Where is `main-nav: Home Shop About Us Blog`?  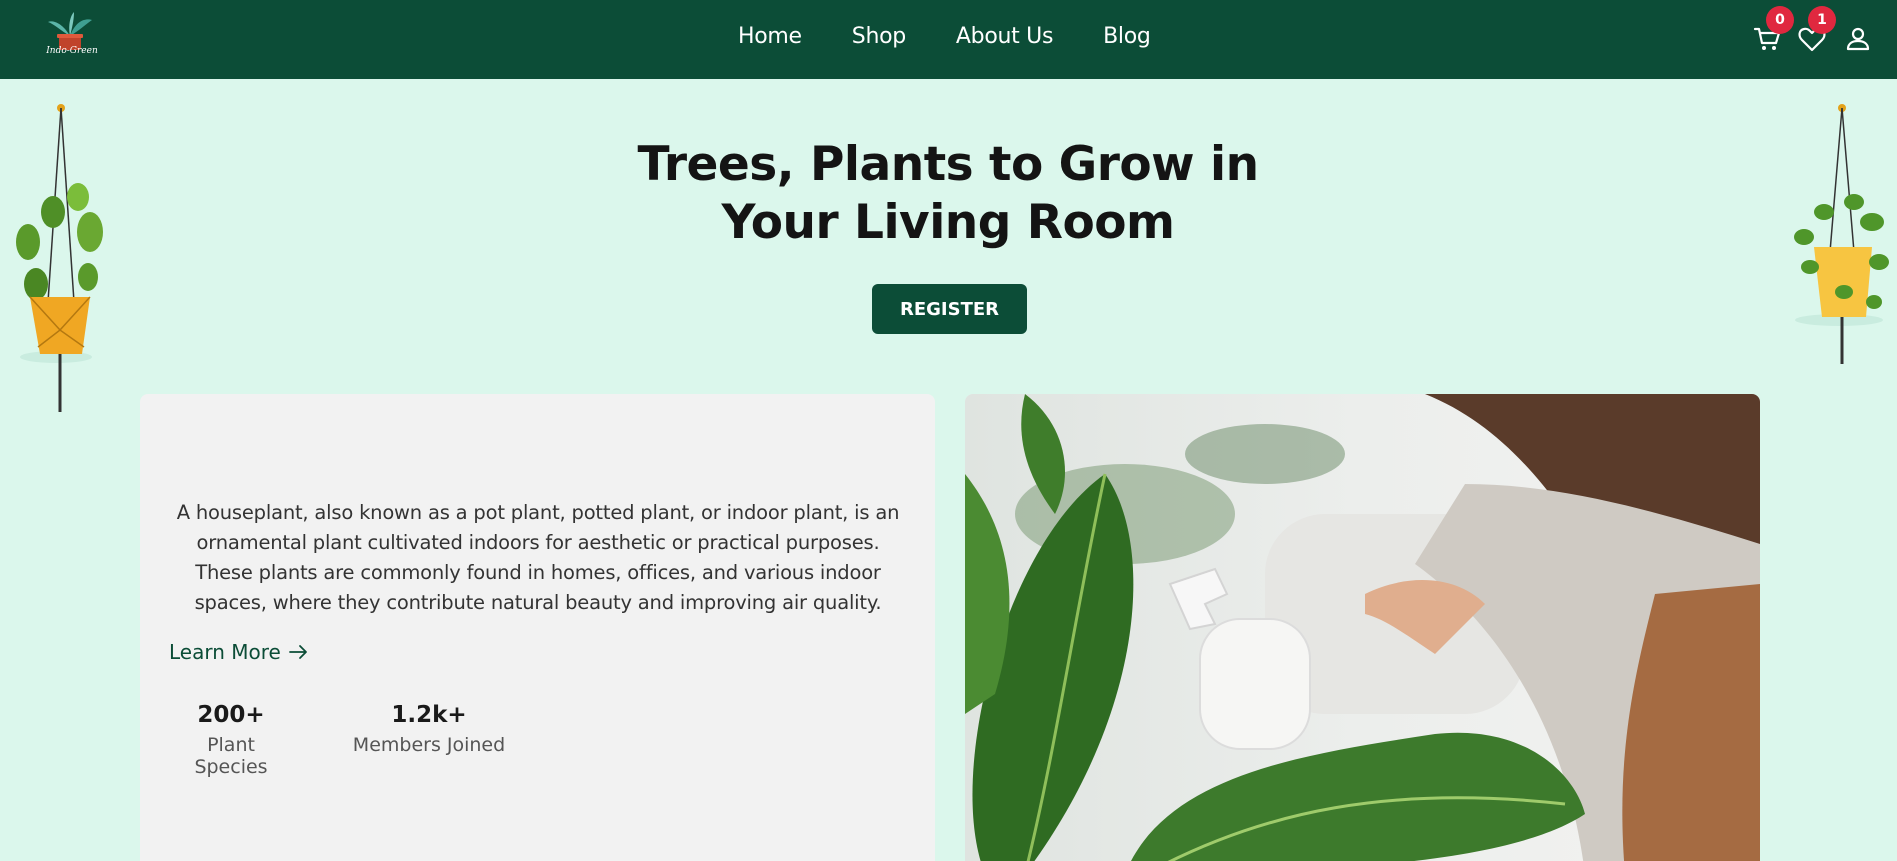
main-nav: Home Shop About Us Blog is located at coordinates (944, 36).